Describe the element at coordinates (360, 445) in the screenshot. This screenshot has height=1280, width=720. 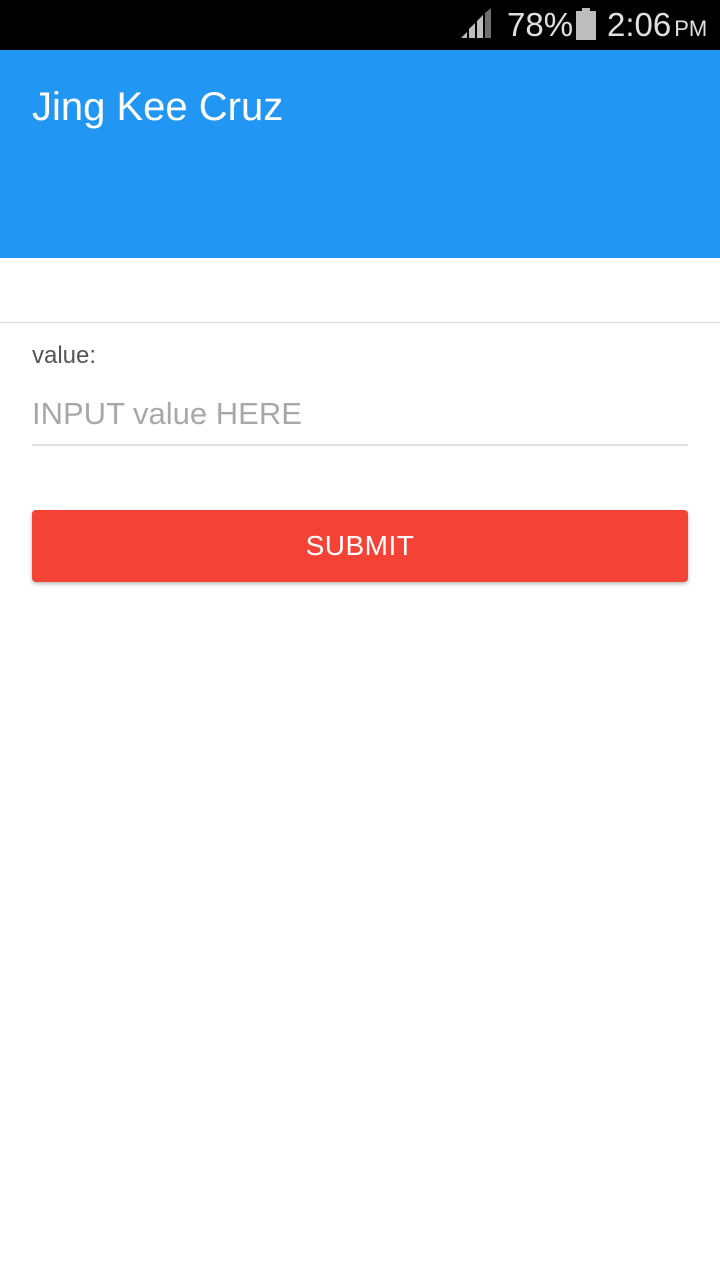
I see `value-input-underline` at that location.